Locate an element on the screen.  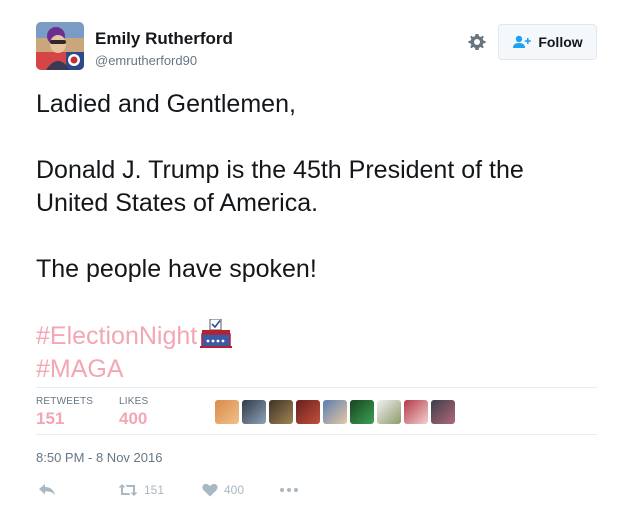
retweets-count: 151 is located at coordinates (50, 418).